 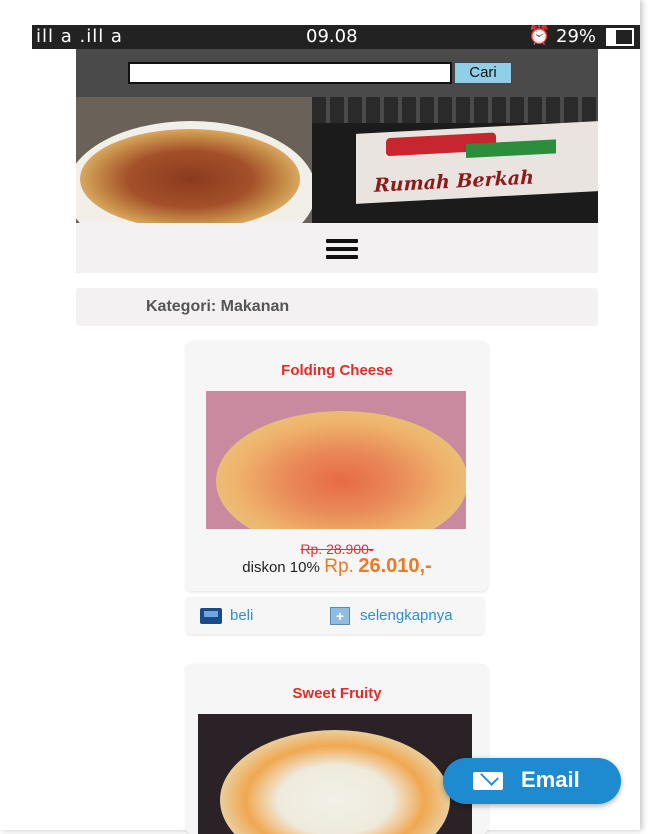 What do you see at coordinates (550, 779) in the screenshot?
I see `email-label: Email` at bounding box center [550, 779].